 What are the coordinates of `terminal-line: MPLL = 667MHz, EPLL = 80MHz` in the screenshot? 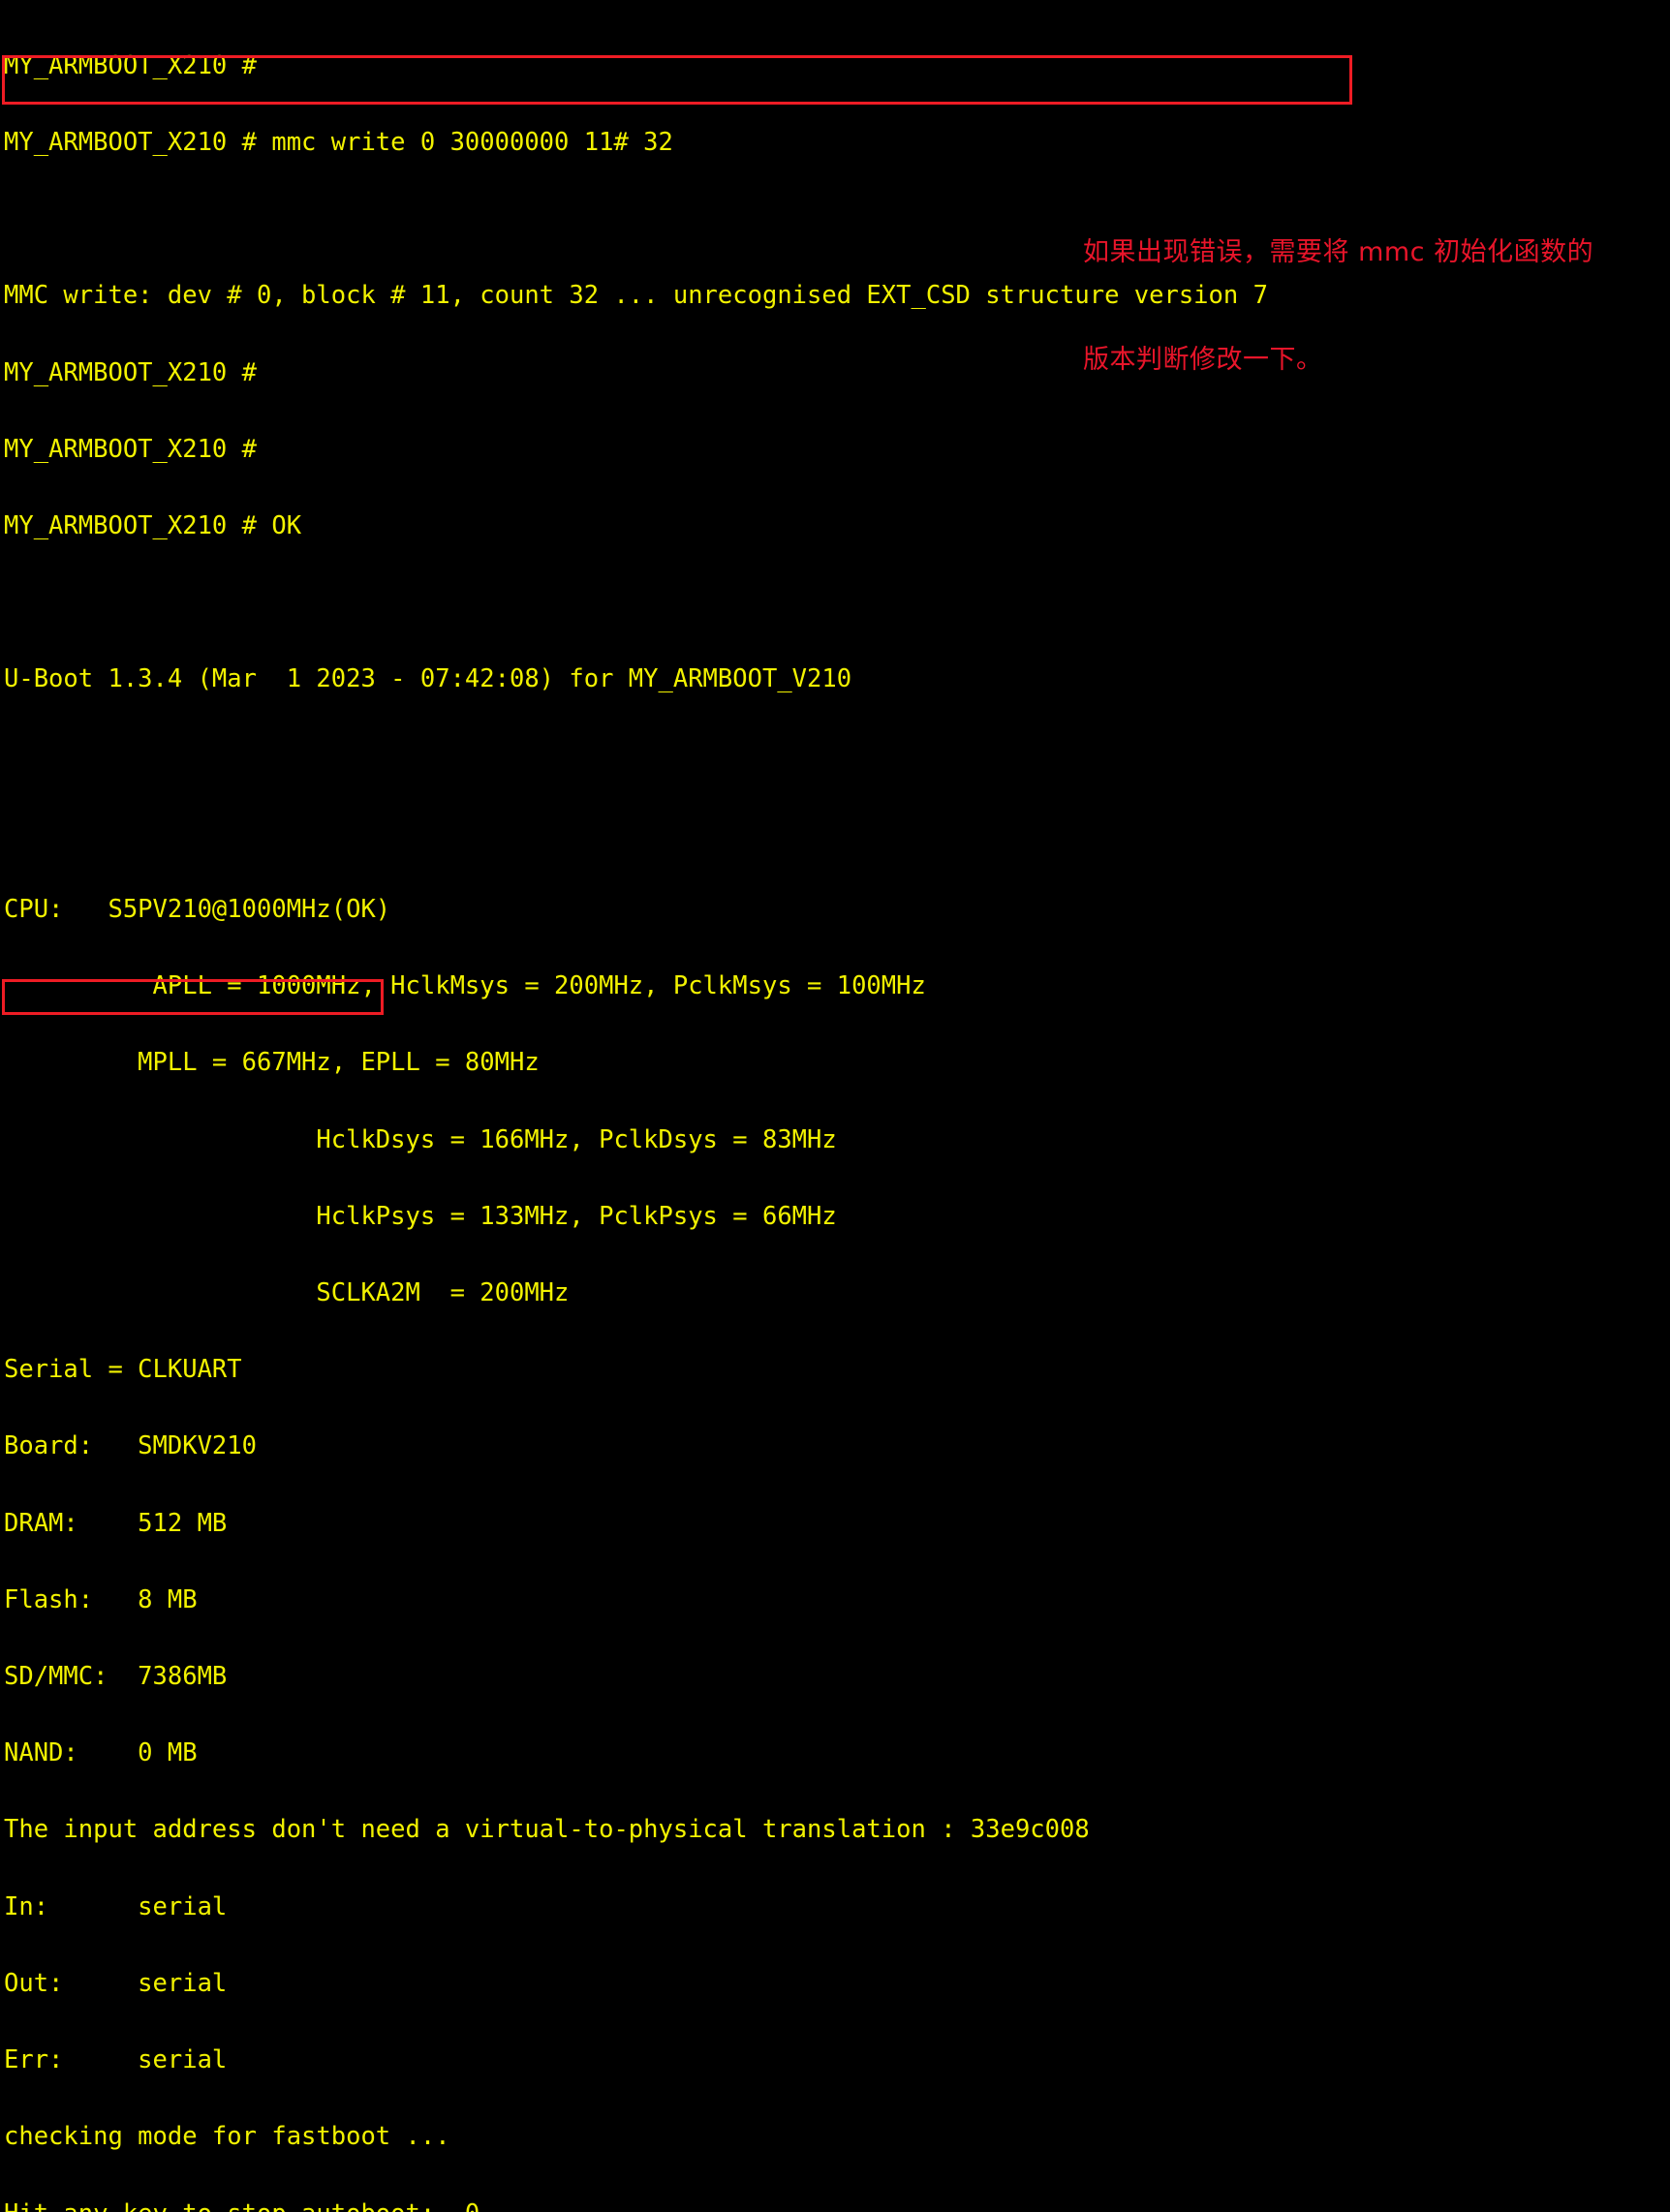 It's located at (837, 1063).